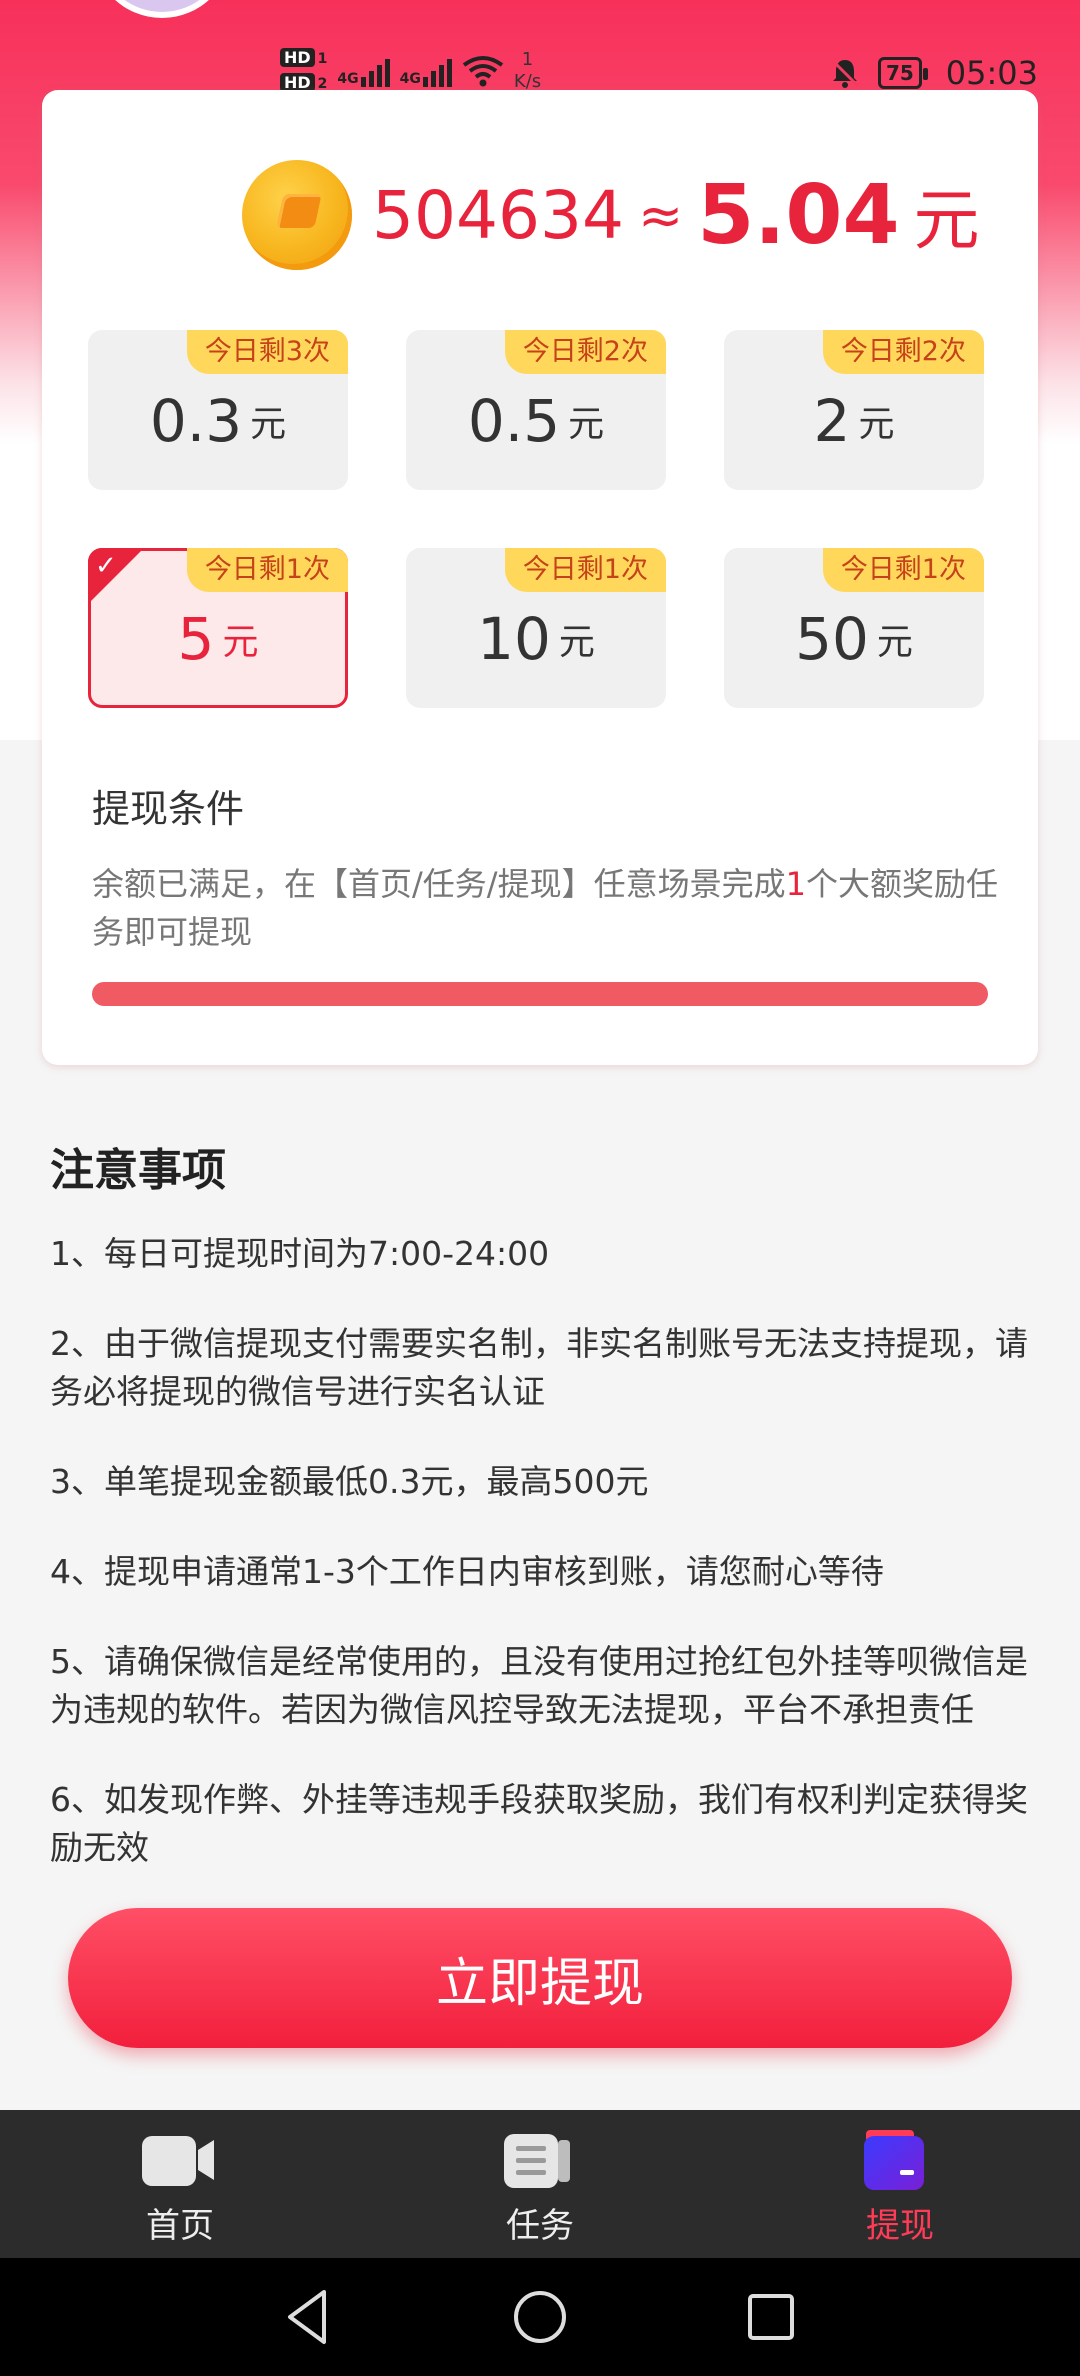 The width and height of the screenshot is (1080, 2376). What do you see at coordinates (540, 994) in the screenshot?
I see `conditions-progress-bar` at bounding box center [540, 994].